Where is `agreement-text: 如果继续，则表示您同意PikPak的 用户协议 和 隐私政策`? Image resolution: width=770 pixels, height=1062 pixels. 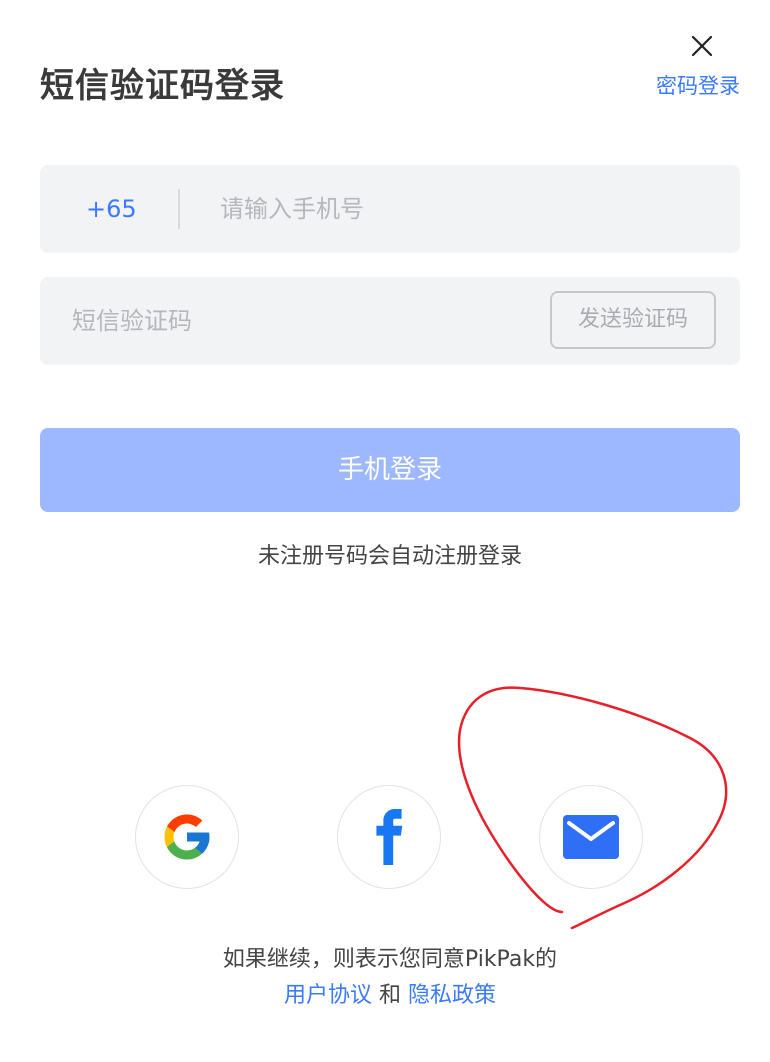
agreement-text: 如果继续，则表示您同意PikPak的 用户协议 和 隐私政策 is located at coordinates (385, 978).